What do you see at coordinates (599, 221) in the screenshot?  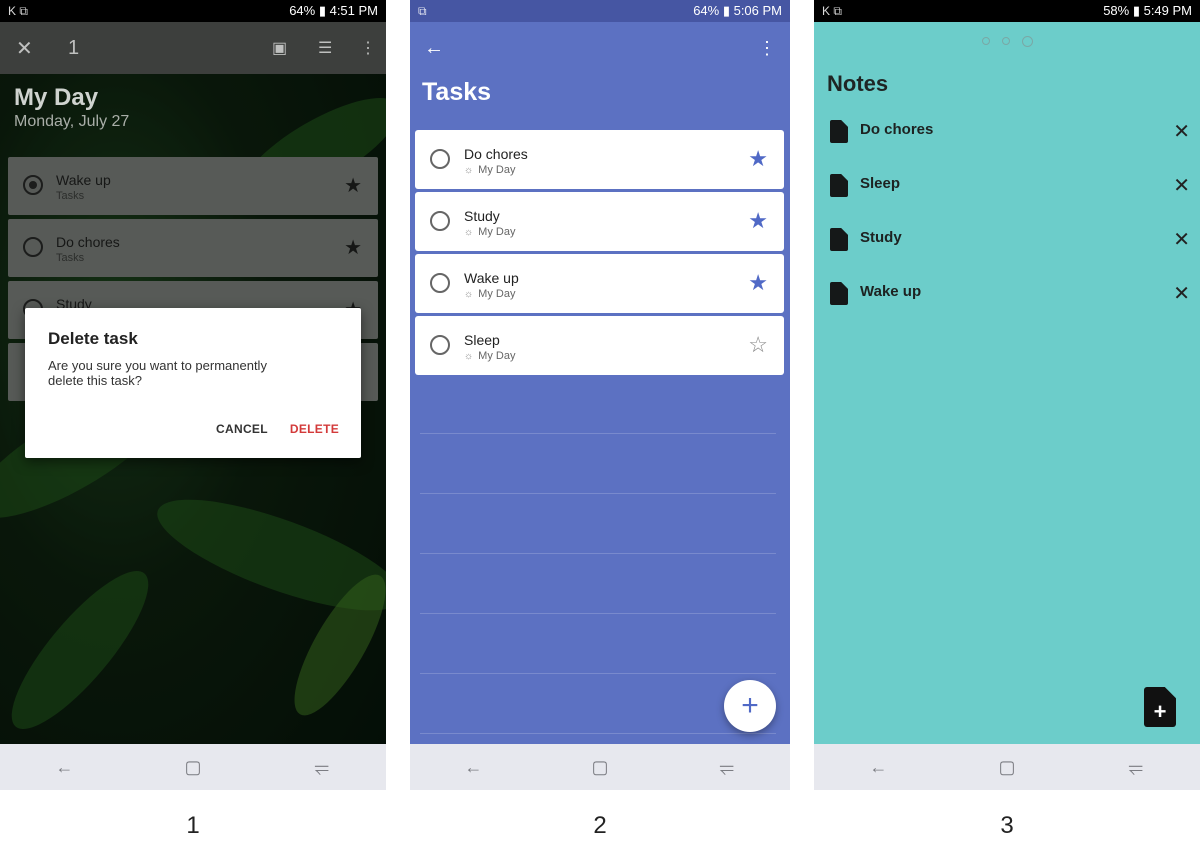 I see `task-item: Study ☼ My Day ★` at bounding box center [599, 221].